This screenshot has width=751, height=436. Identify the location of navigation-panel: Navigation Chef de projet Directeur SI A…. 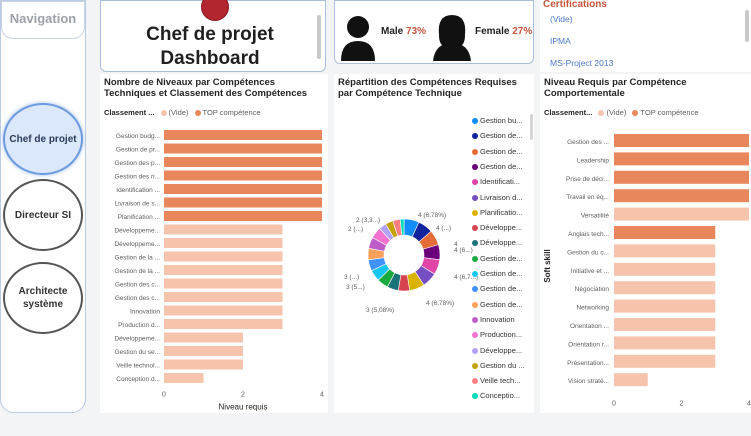
(43, 206).